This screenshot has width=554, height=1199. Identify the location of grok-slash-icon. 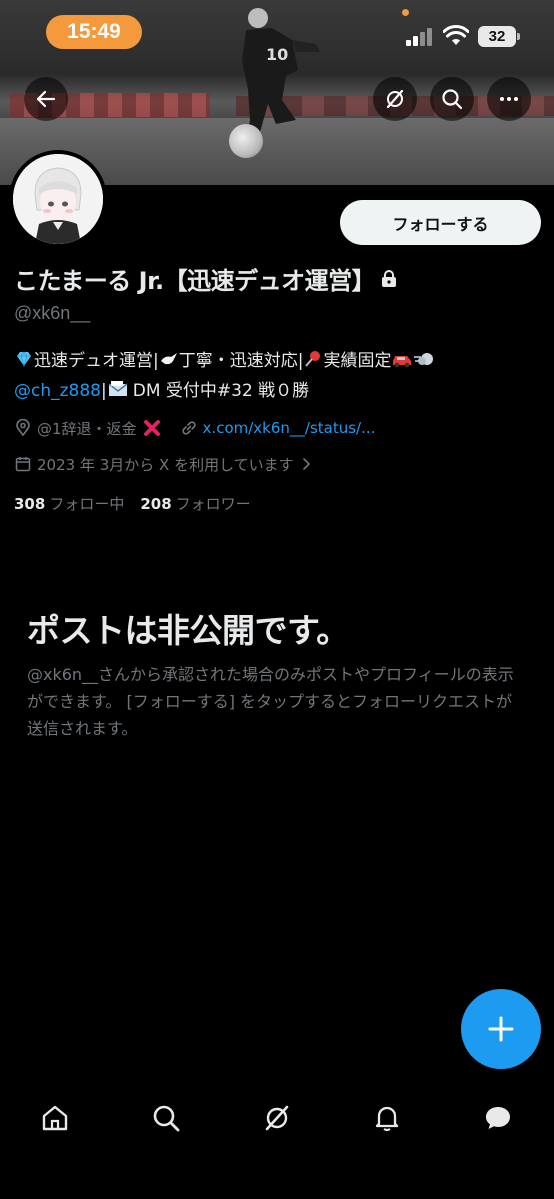
(395, 99).